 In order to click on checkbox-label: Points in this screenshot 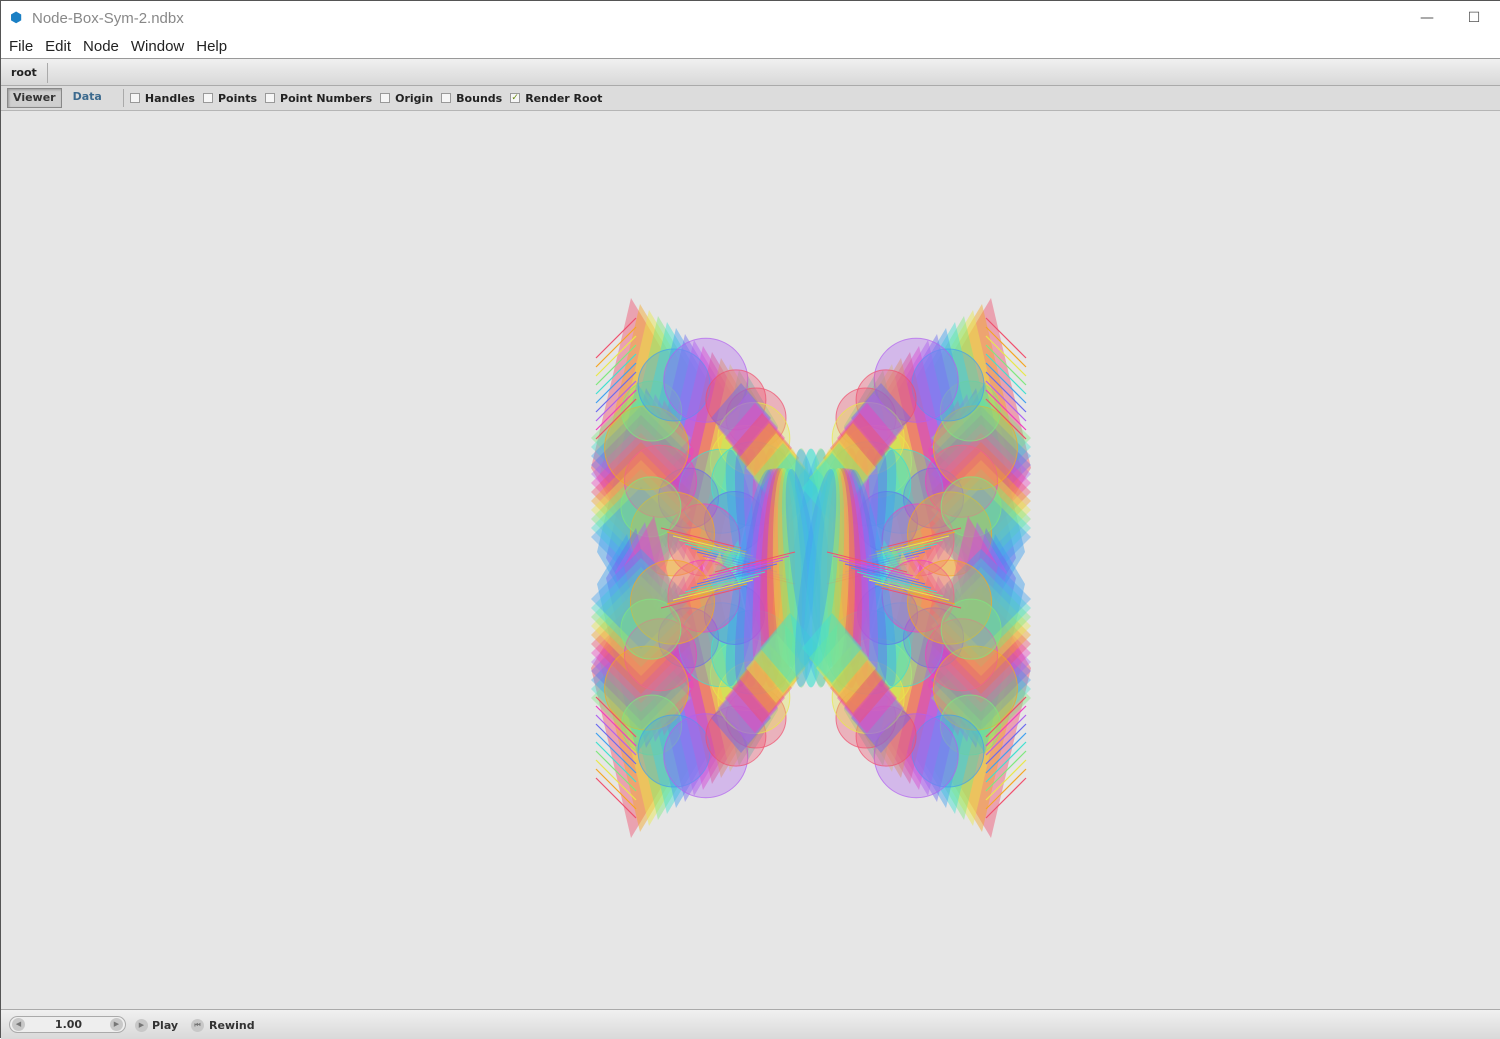, I will do `click(237, 98)`.